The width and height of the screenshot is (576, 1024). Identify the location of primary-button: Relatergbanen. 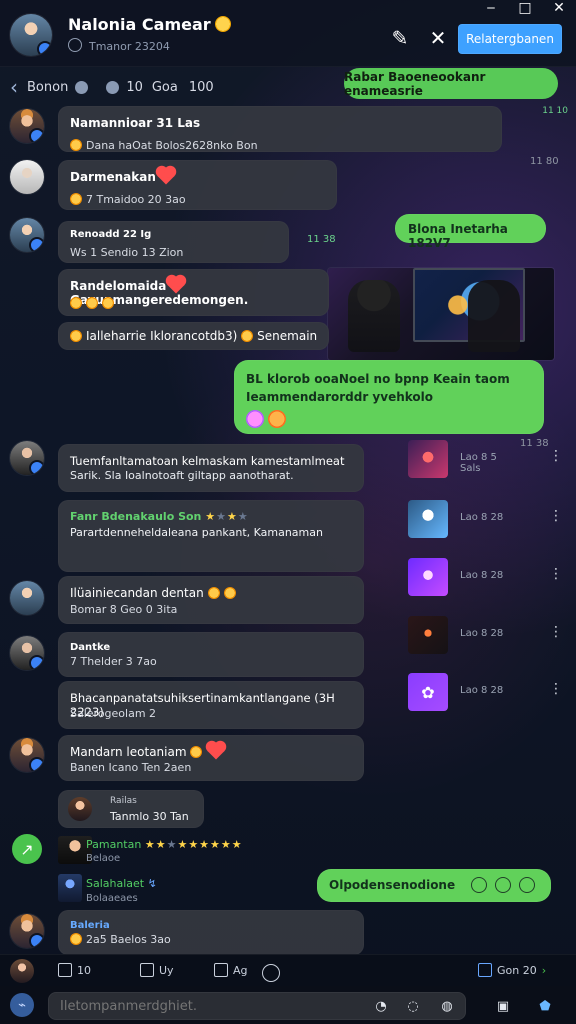
(510, 39).